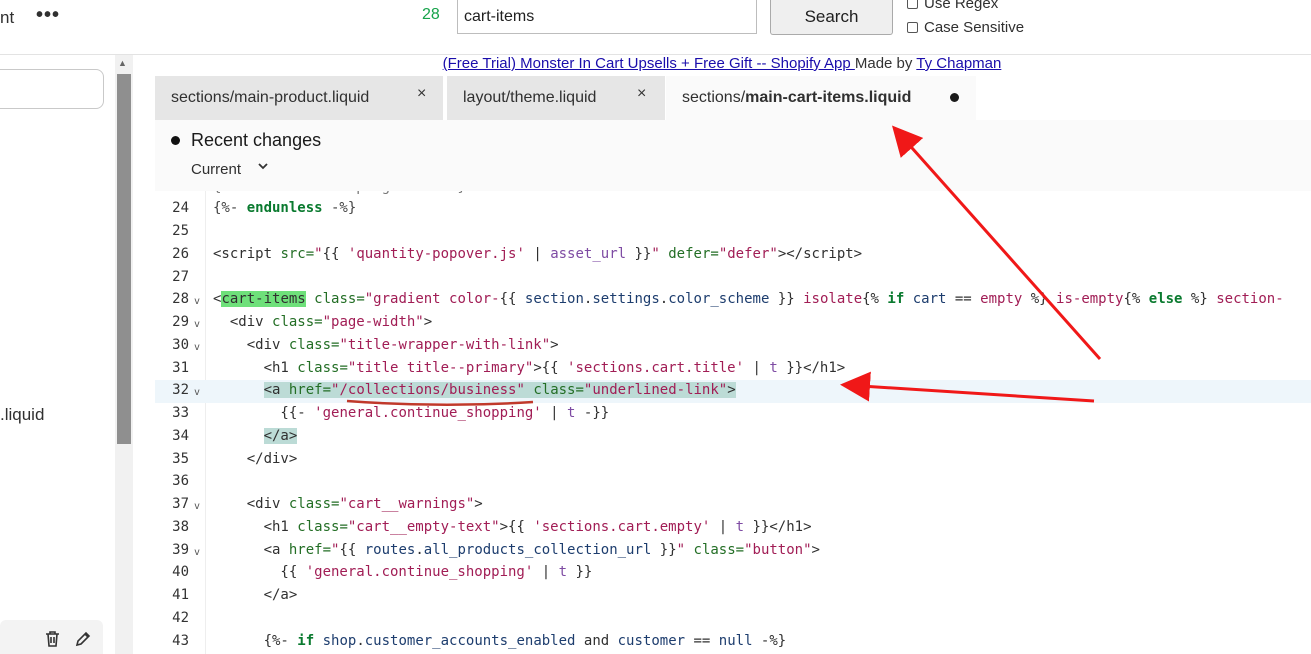 Image resolution: width=1311 pixels, height=654 pixels. I want to click on code-line-29: 29 v <div class="page-width">, so click(733, 323).